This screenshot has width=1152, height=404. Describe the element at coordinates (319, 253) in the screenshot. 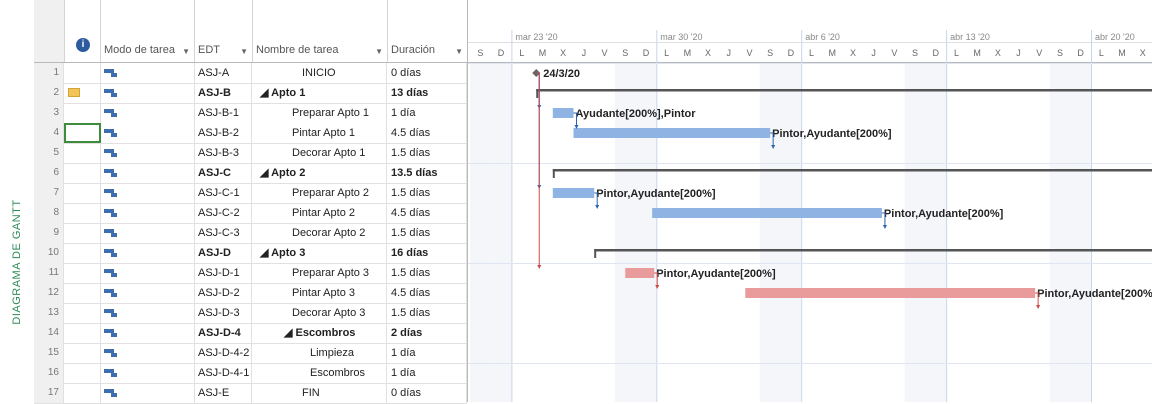

I see `task-name-cell: ◢ Apto 3` at that location.